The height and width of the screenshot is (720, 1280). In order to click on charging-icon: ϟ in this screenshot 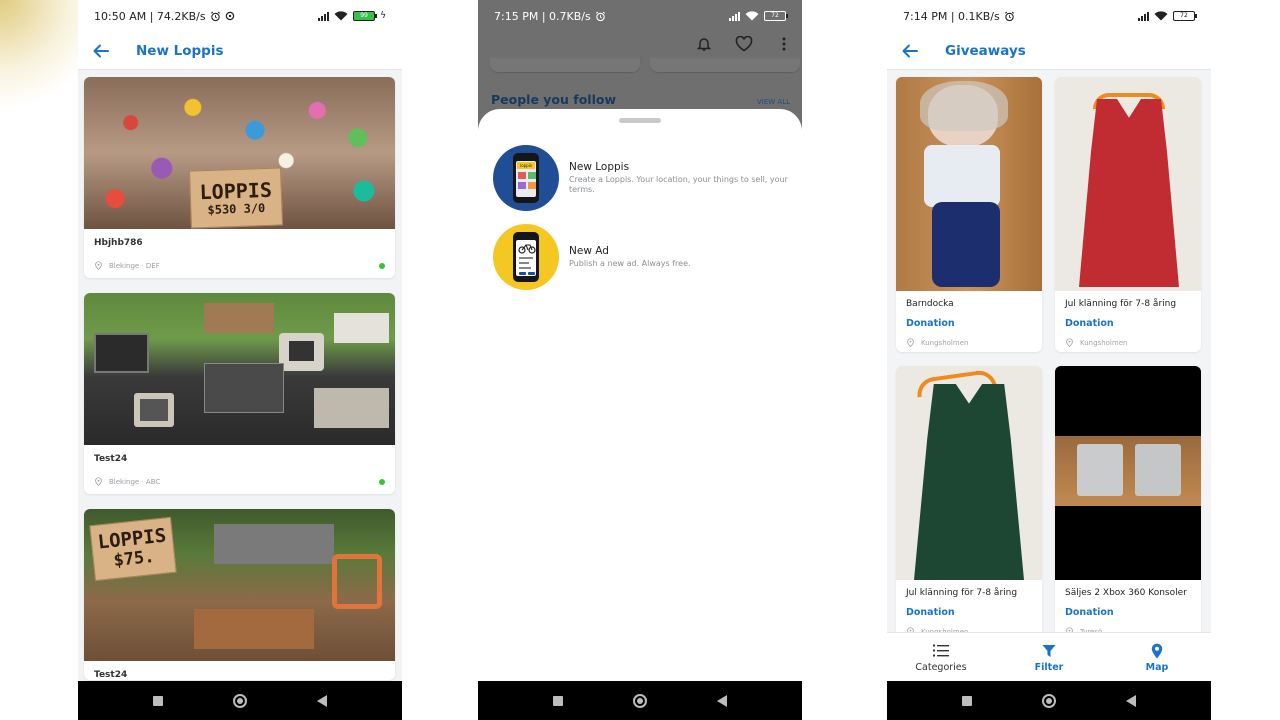, I will do `click(383, 16)`.